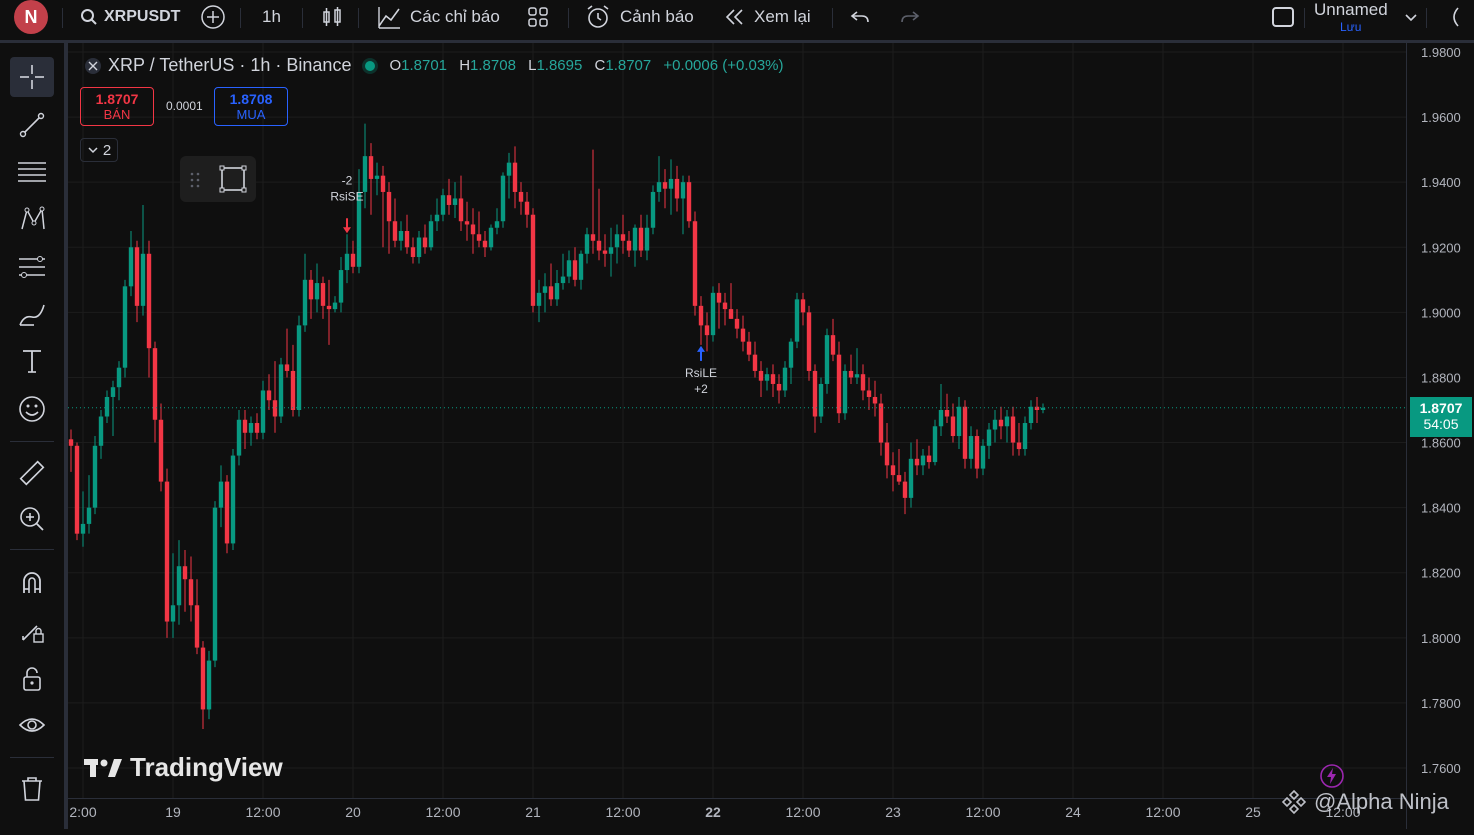 This screenshot has width=1474, height=835. Describe the element at coordinates (213, 17) in the screenshot. I see `compare-button` at that location.